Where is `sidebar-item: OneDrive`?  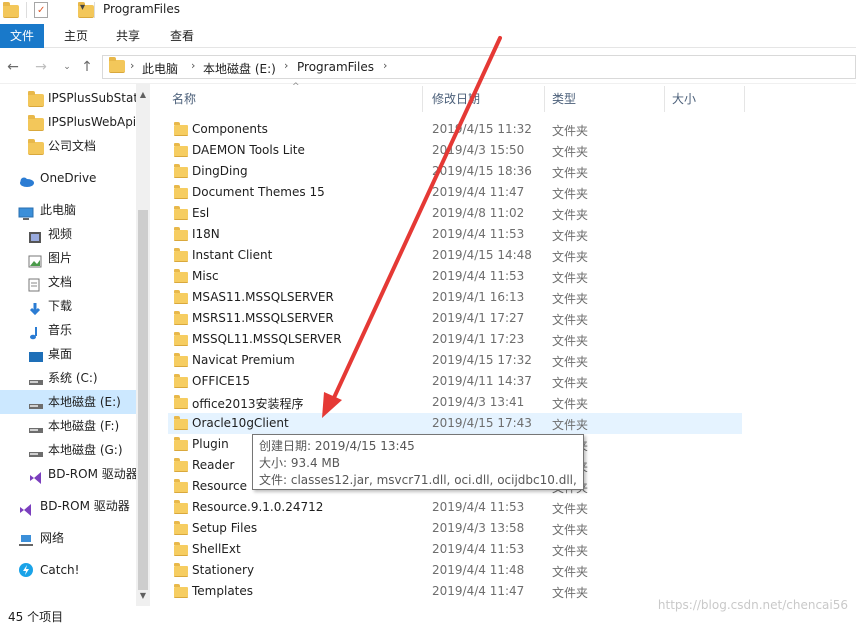 sidebar-item: OneDrive is located at coordinates (68, 178).